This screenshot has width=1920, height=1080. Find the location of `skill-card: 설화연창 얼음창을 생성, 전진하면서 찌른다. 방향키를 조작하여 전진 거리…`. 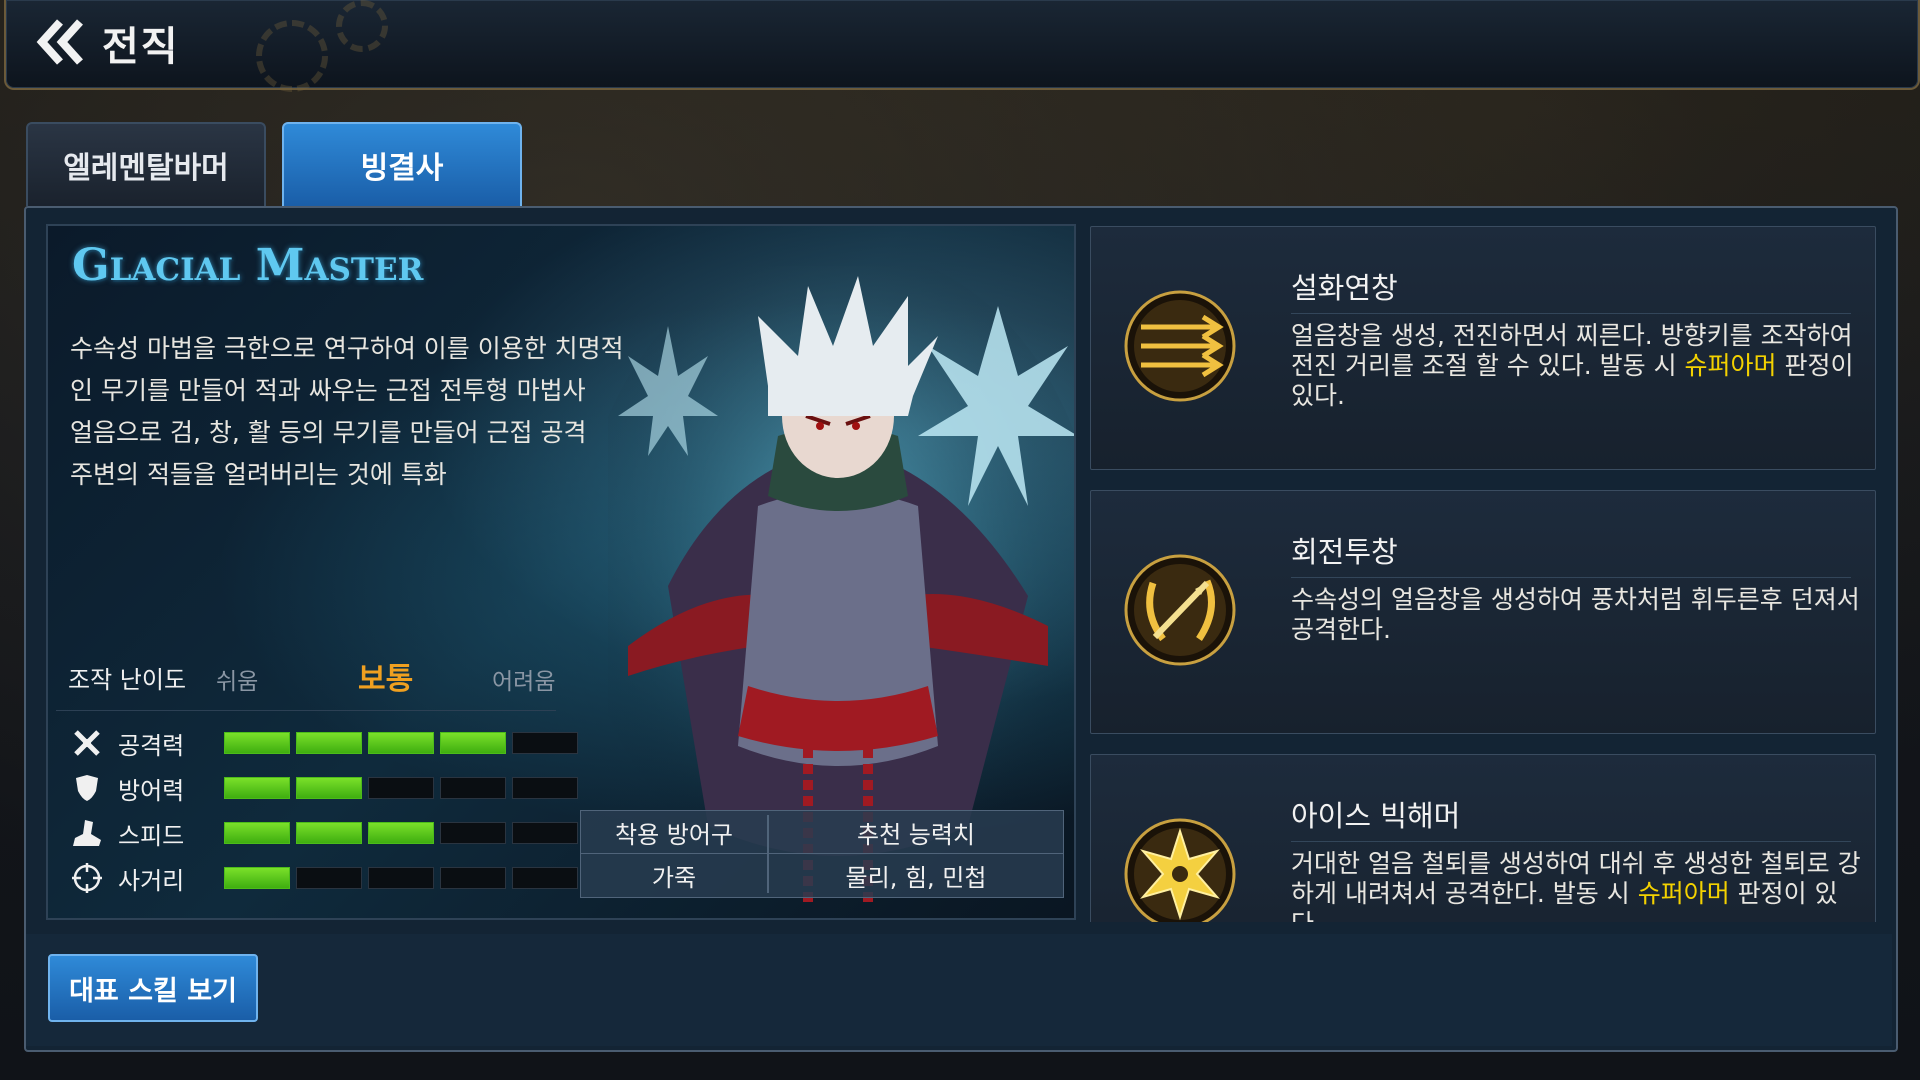

skill-card: 설화연창 얼음창을 생성, 전진하면서 찌른다. 방향키를 조작하여 전진 거리… is located at coordinates (1483, 348).